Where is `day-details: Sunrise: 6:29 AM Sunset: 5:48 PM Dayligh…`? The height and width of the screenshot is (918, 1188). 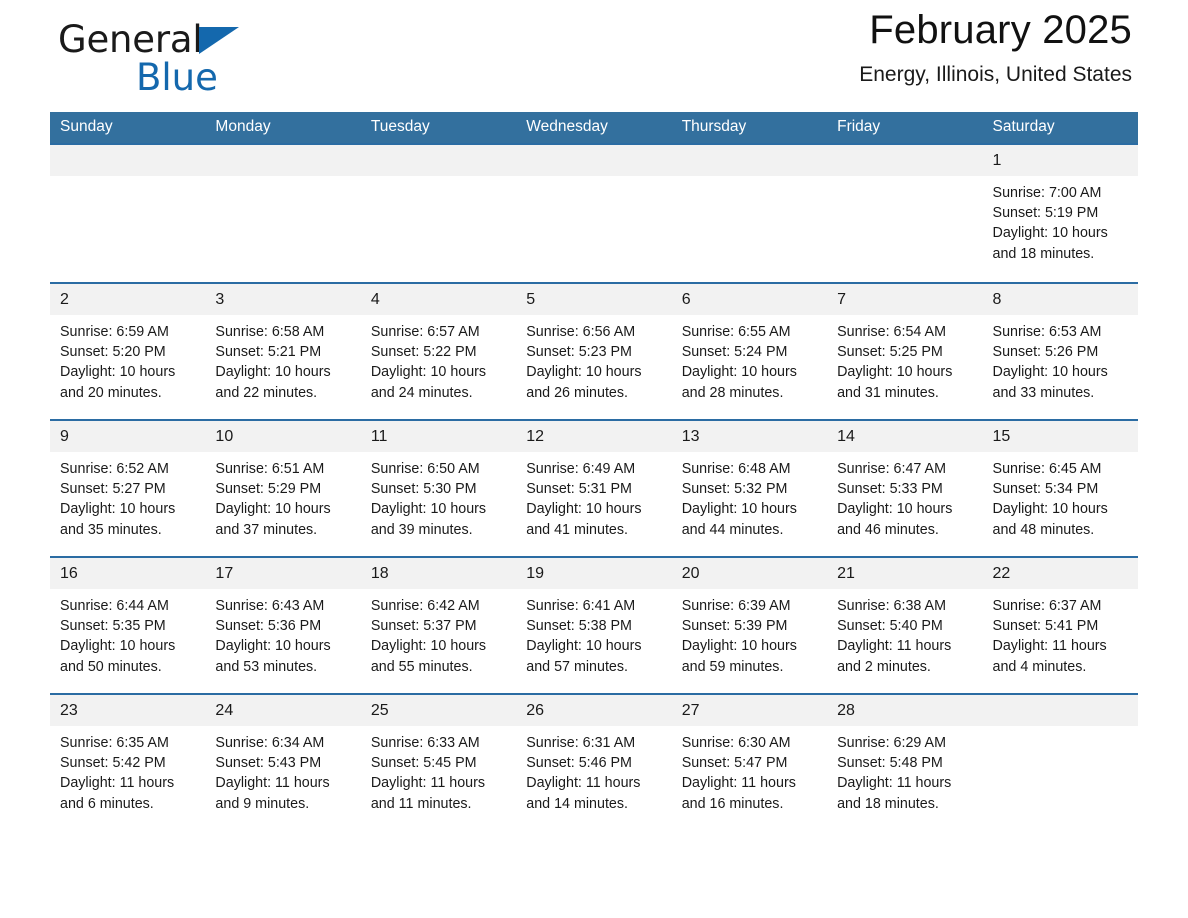 day-details: Sunrise: 6:29 AM Sunset: 5:48 PM Dayligh… is located at coordinates (894, 773).